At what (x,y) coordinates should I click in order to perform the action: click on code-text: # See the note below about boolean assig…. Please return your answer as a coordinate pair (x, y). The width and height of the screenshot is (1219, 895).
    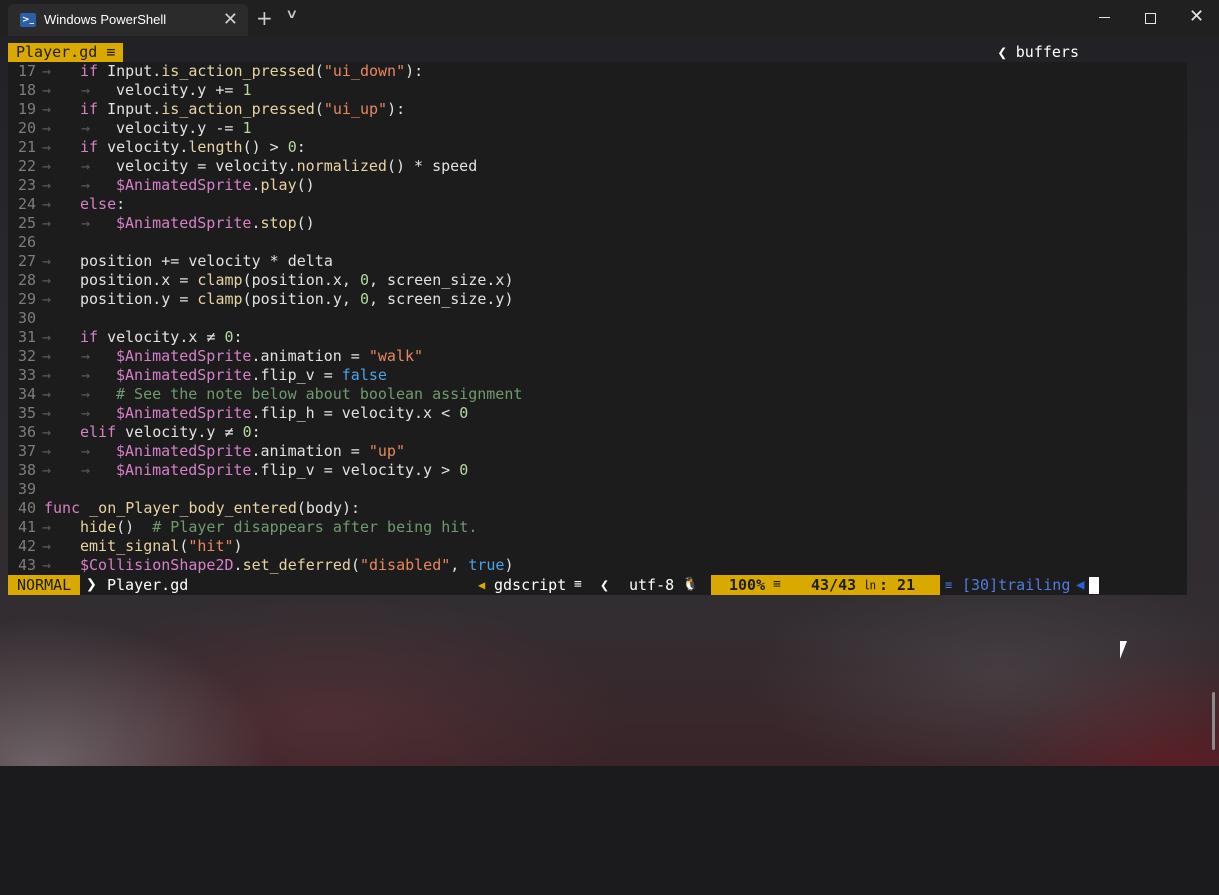
    Looking at the image, I should click on (319, 394).